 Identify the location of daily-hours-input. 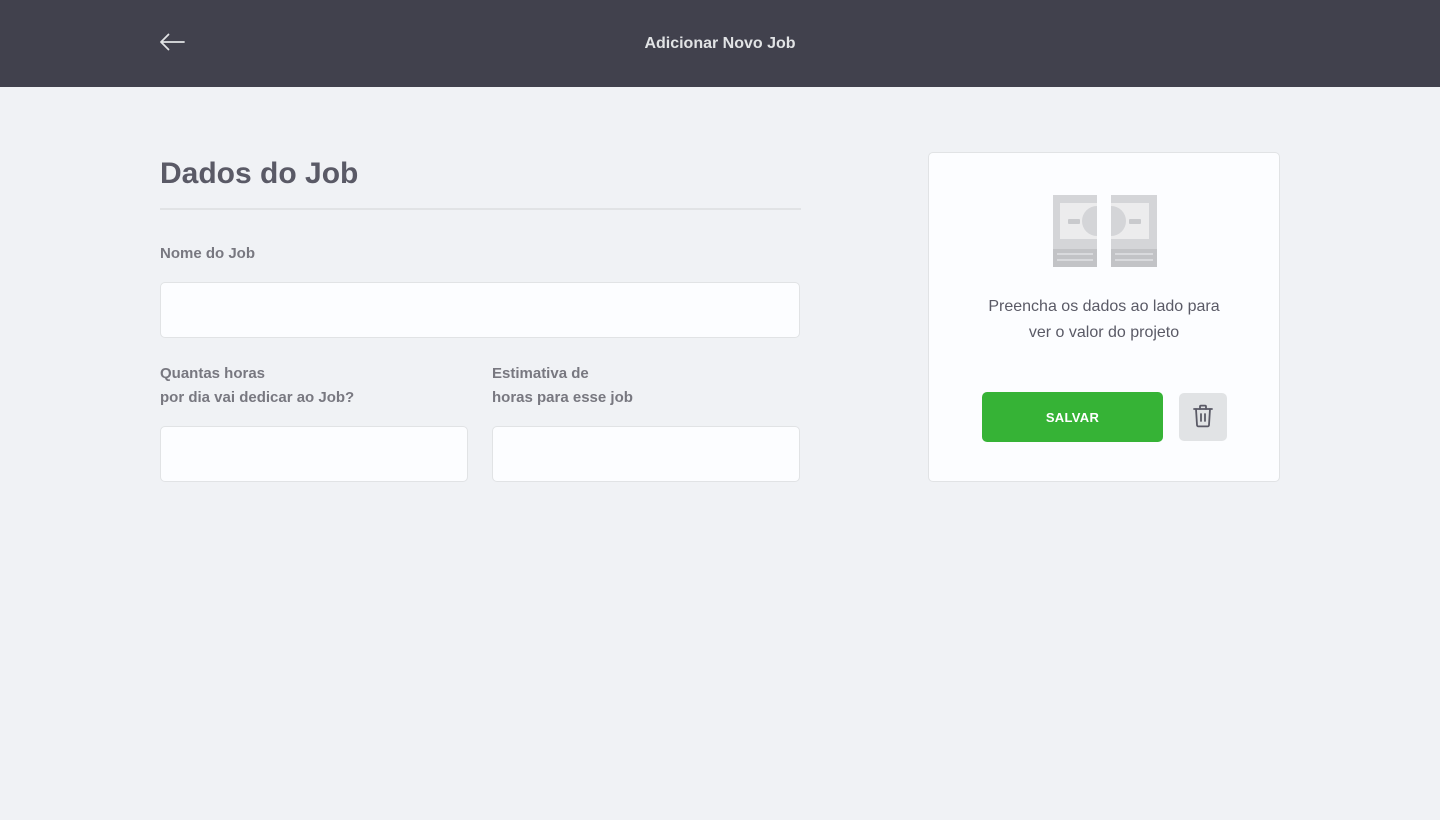
(314, 454).